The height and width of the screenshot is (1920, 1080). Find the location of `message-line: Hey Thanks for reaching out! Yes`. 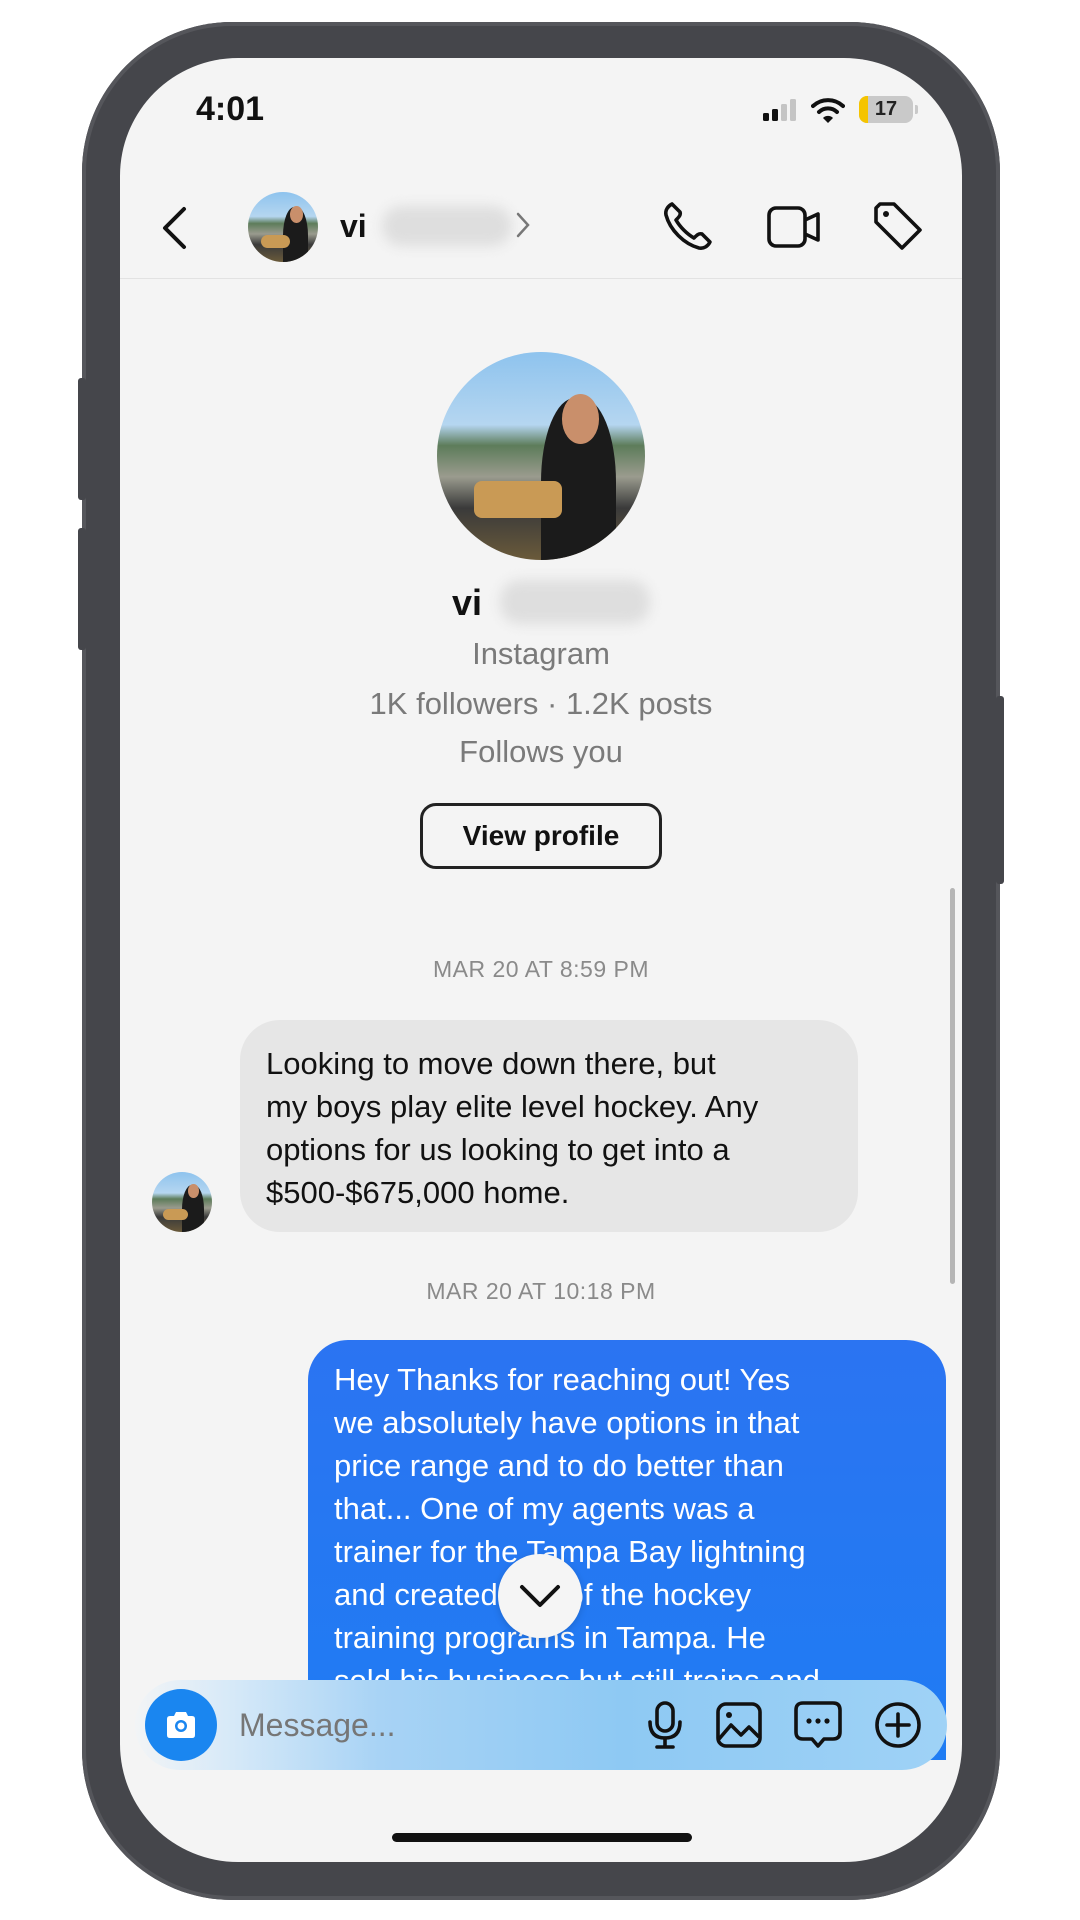

message-line: Hey Thanks for reaching out! Yes is located at coordinates (562, 1379).